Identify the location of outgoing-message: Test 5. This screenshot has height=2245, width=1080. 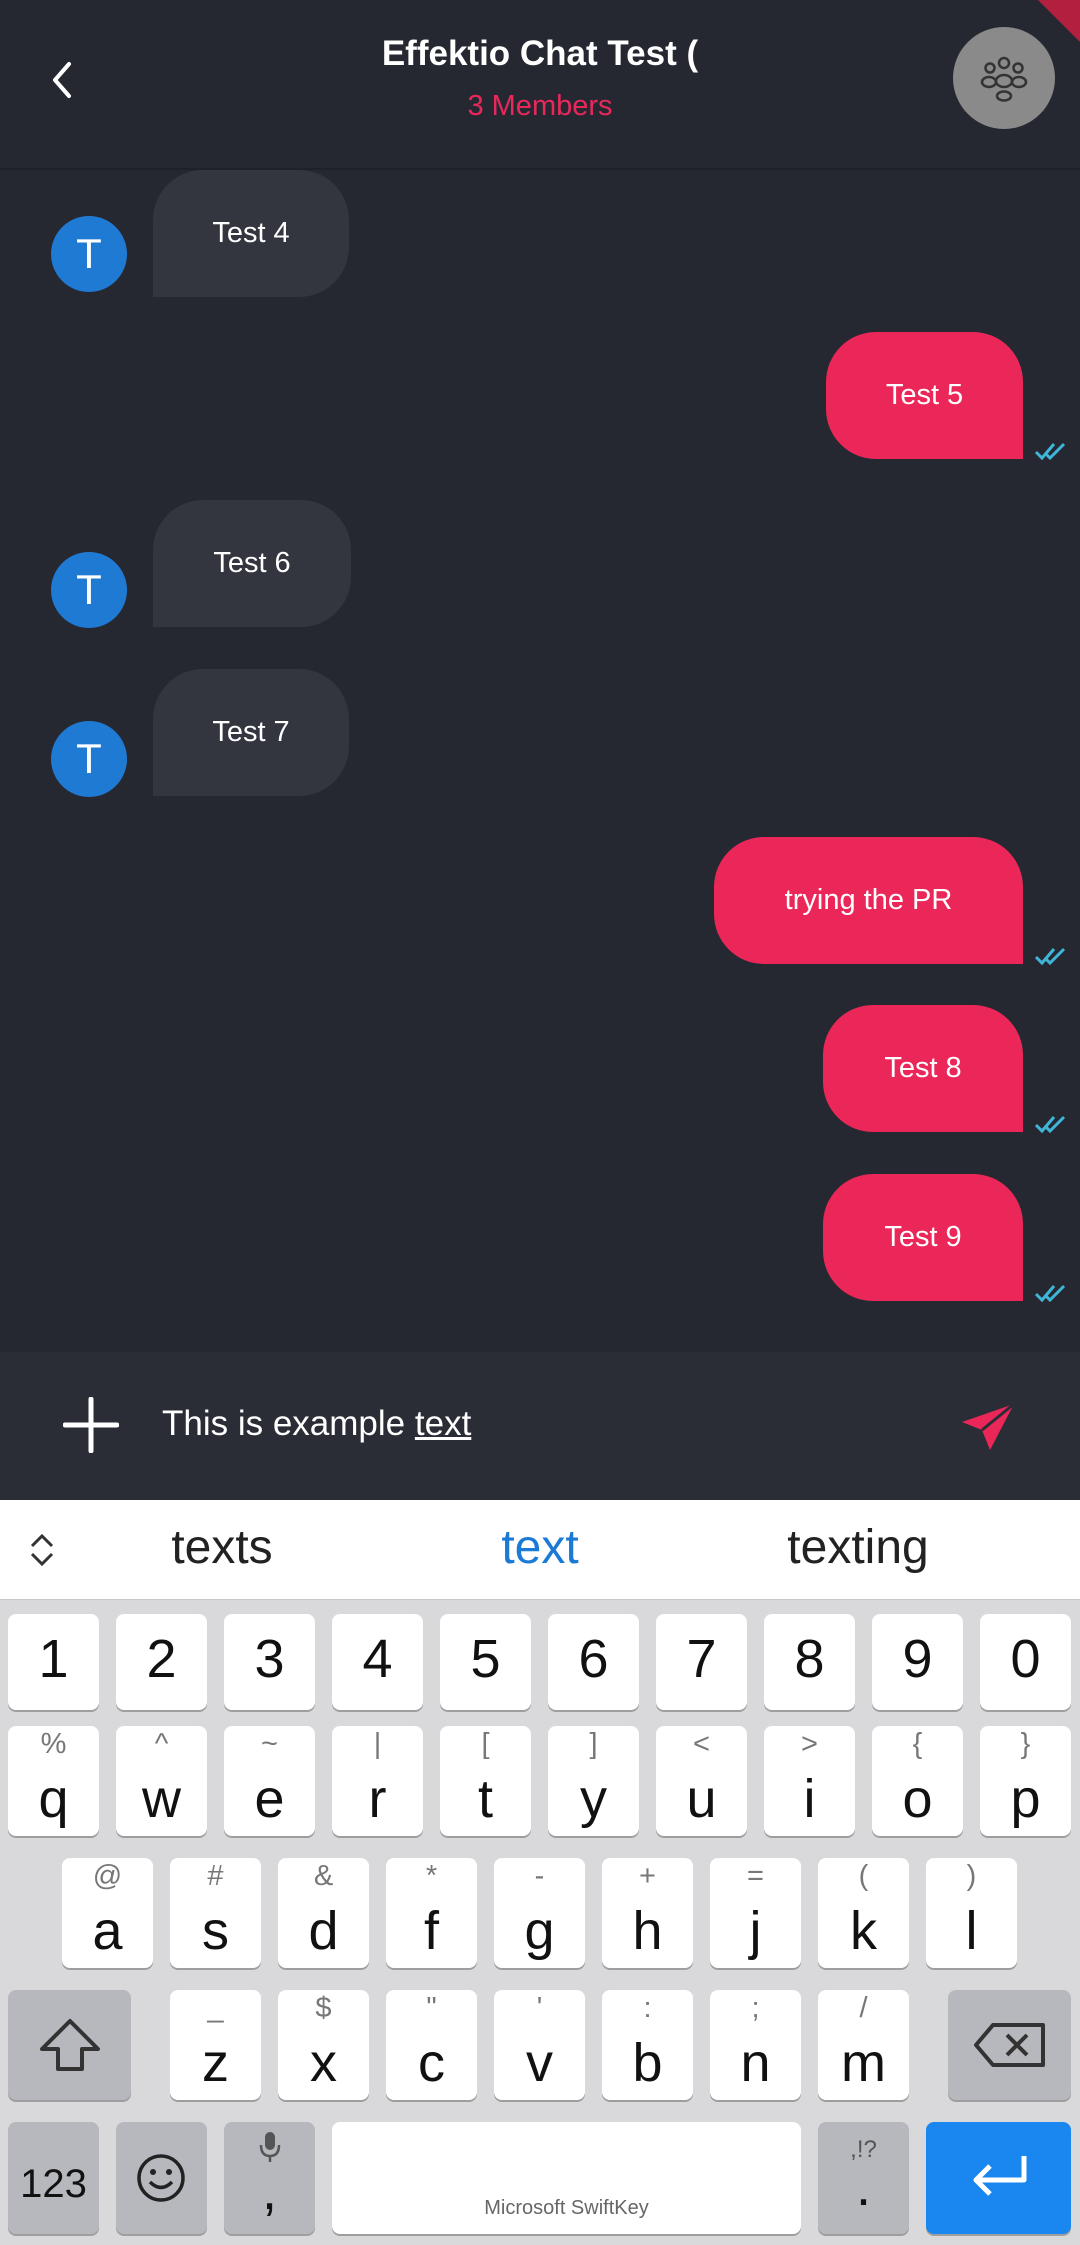
(924, 395).